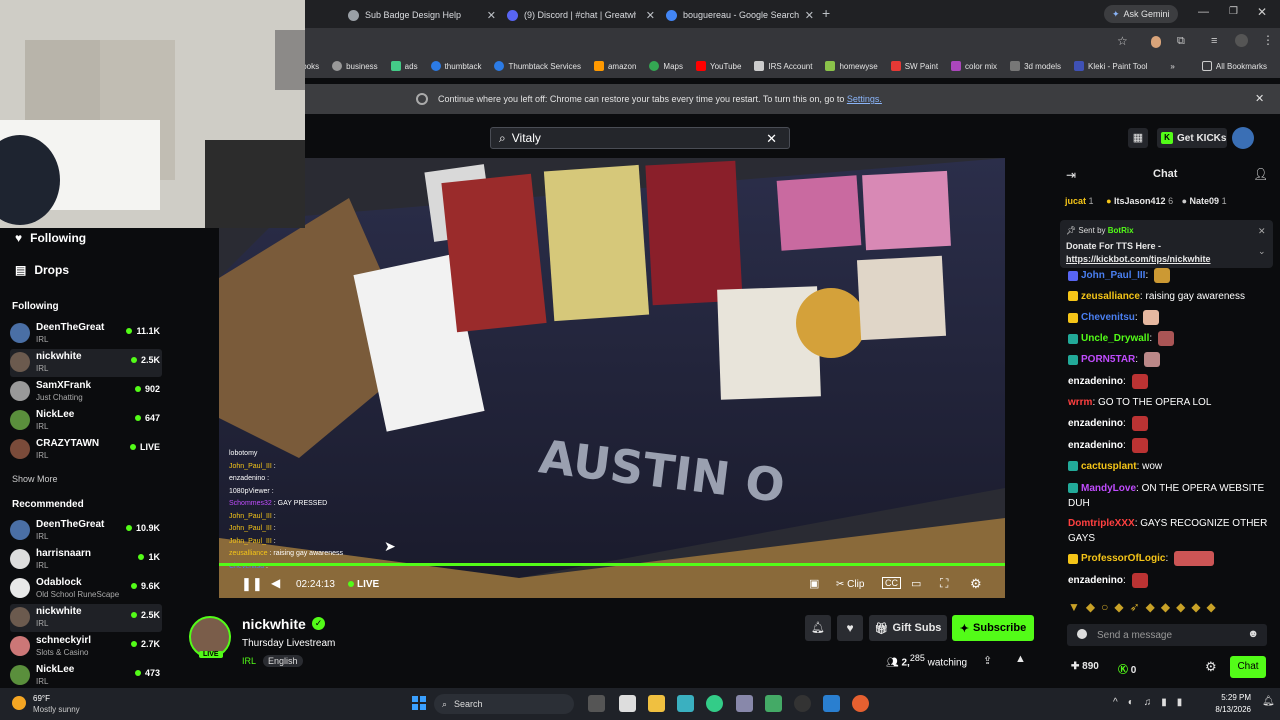  What do you see at coordinates (891, 583) in the screenshot?
I see `captions-icon: CC` at bounding box center [891, 583].